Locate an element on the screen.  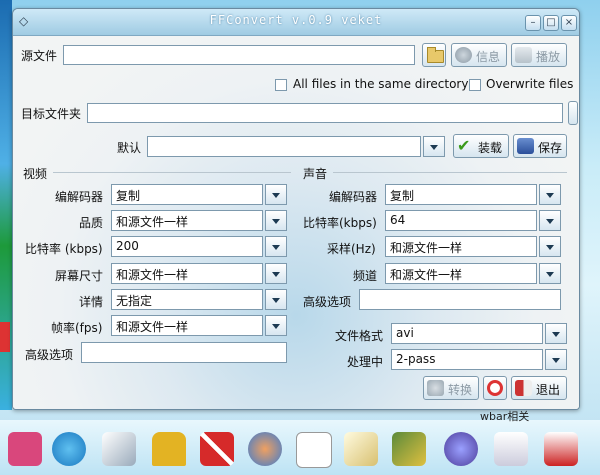
video-quality-dropdown-arrow-icon is located at coordinates (276, 220).